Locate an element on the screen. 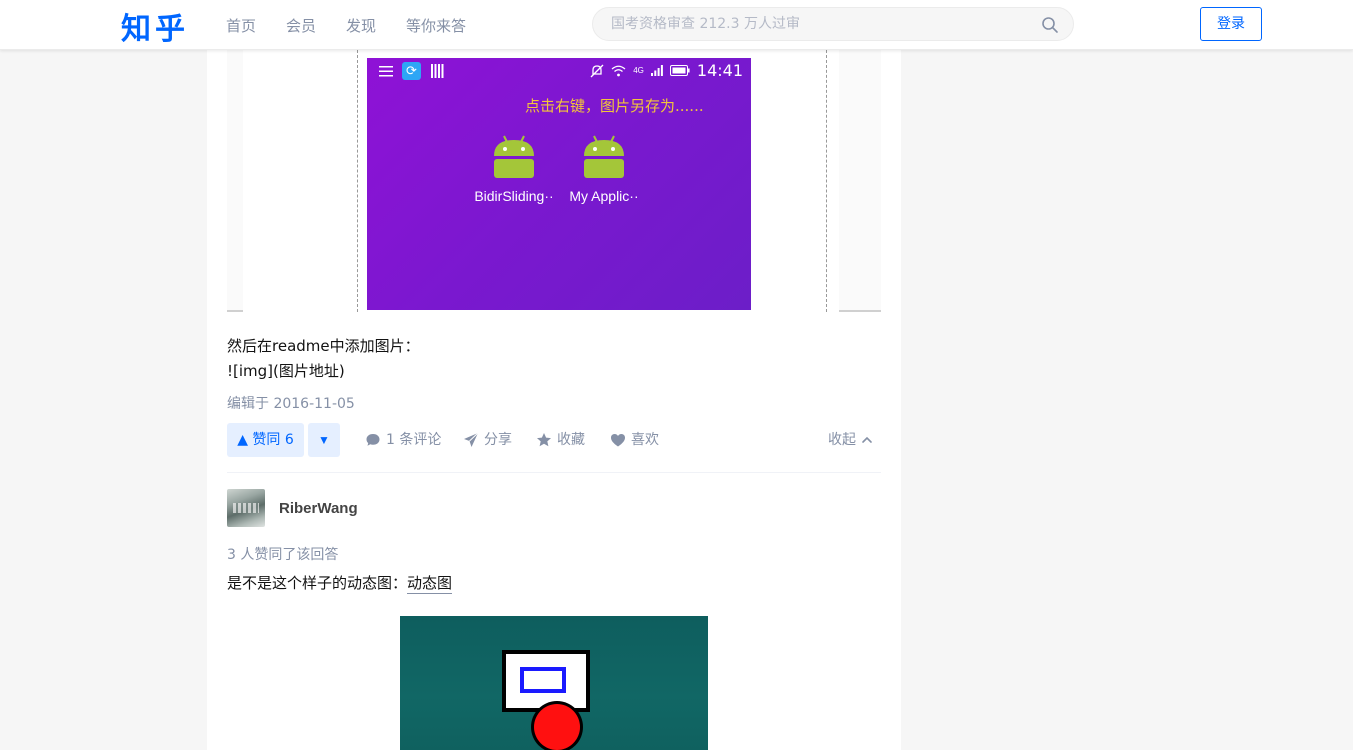  share-label: 分享 is located at coordinates (498, 440).